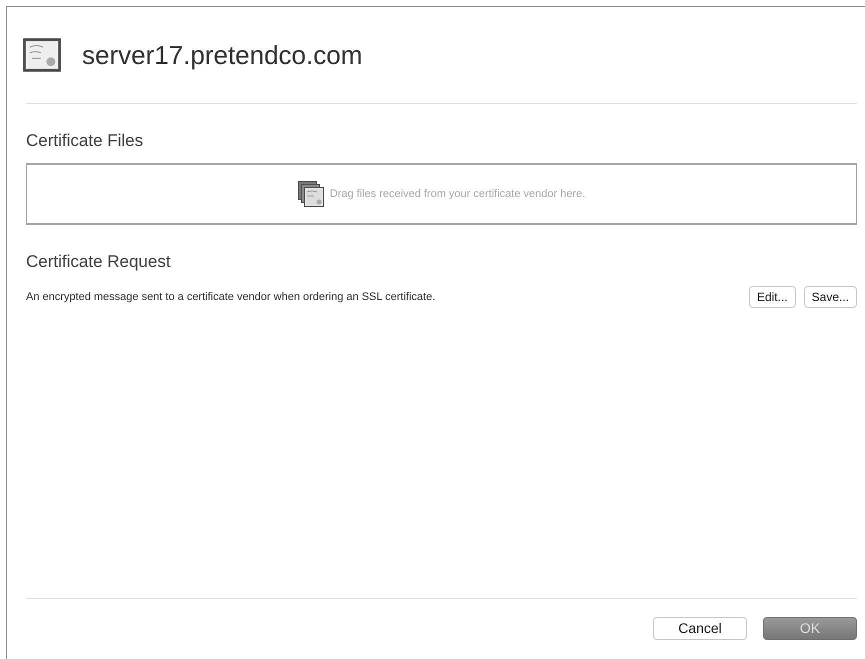 This screenshot has width=865, height=659. Describe the element at coordinates (700, 628) in the screenshot. I see `dialog-button: Cancel` at that location.